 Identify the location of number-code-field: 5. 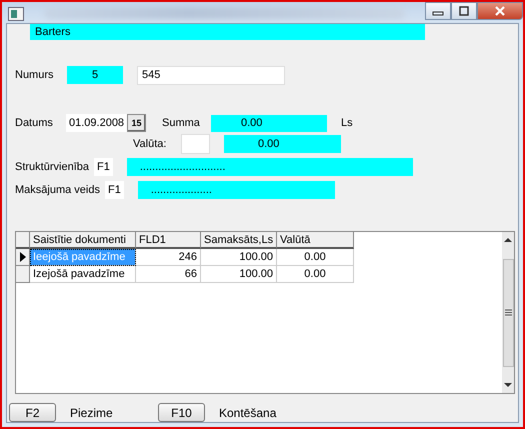
(95, 75).